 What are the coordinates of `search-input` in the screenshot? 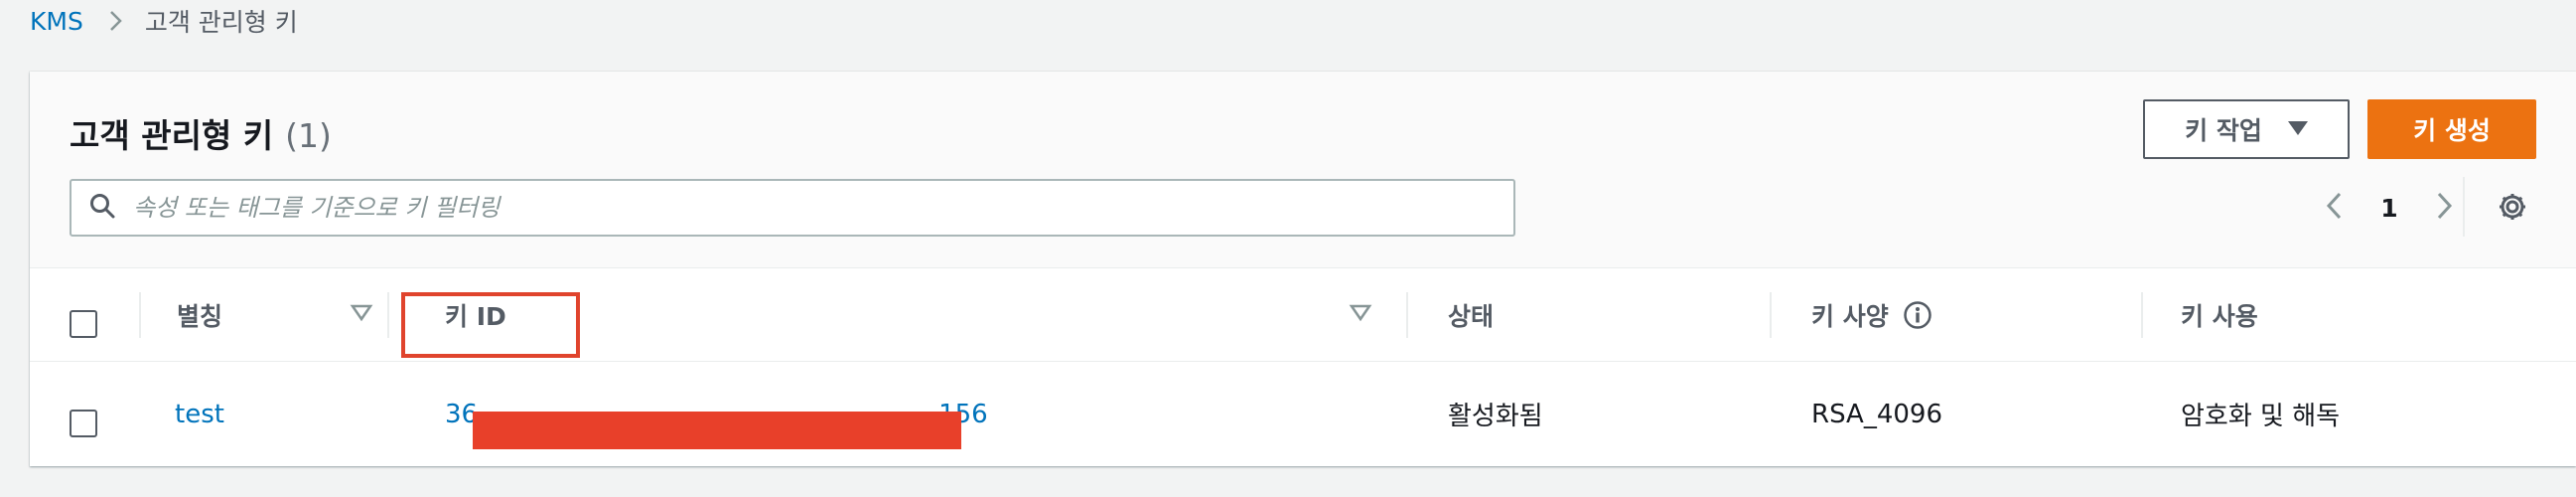 It's located at (818, 208).